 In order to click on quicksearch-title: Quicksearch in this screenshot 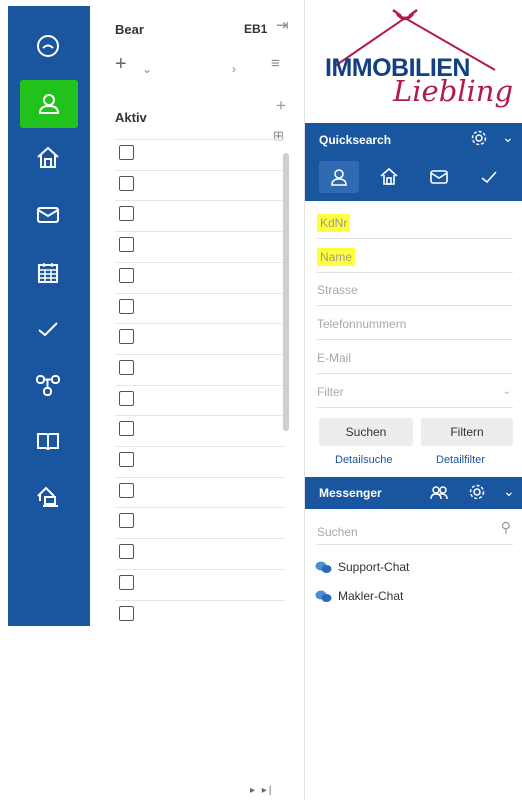, I will do `click(355, 140)`.